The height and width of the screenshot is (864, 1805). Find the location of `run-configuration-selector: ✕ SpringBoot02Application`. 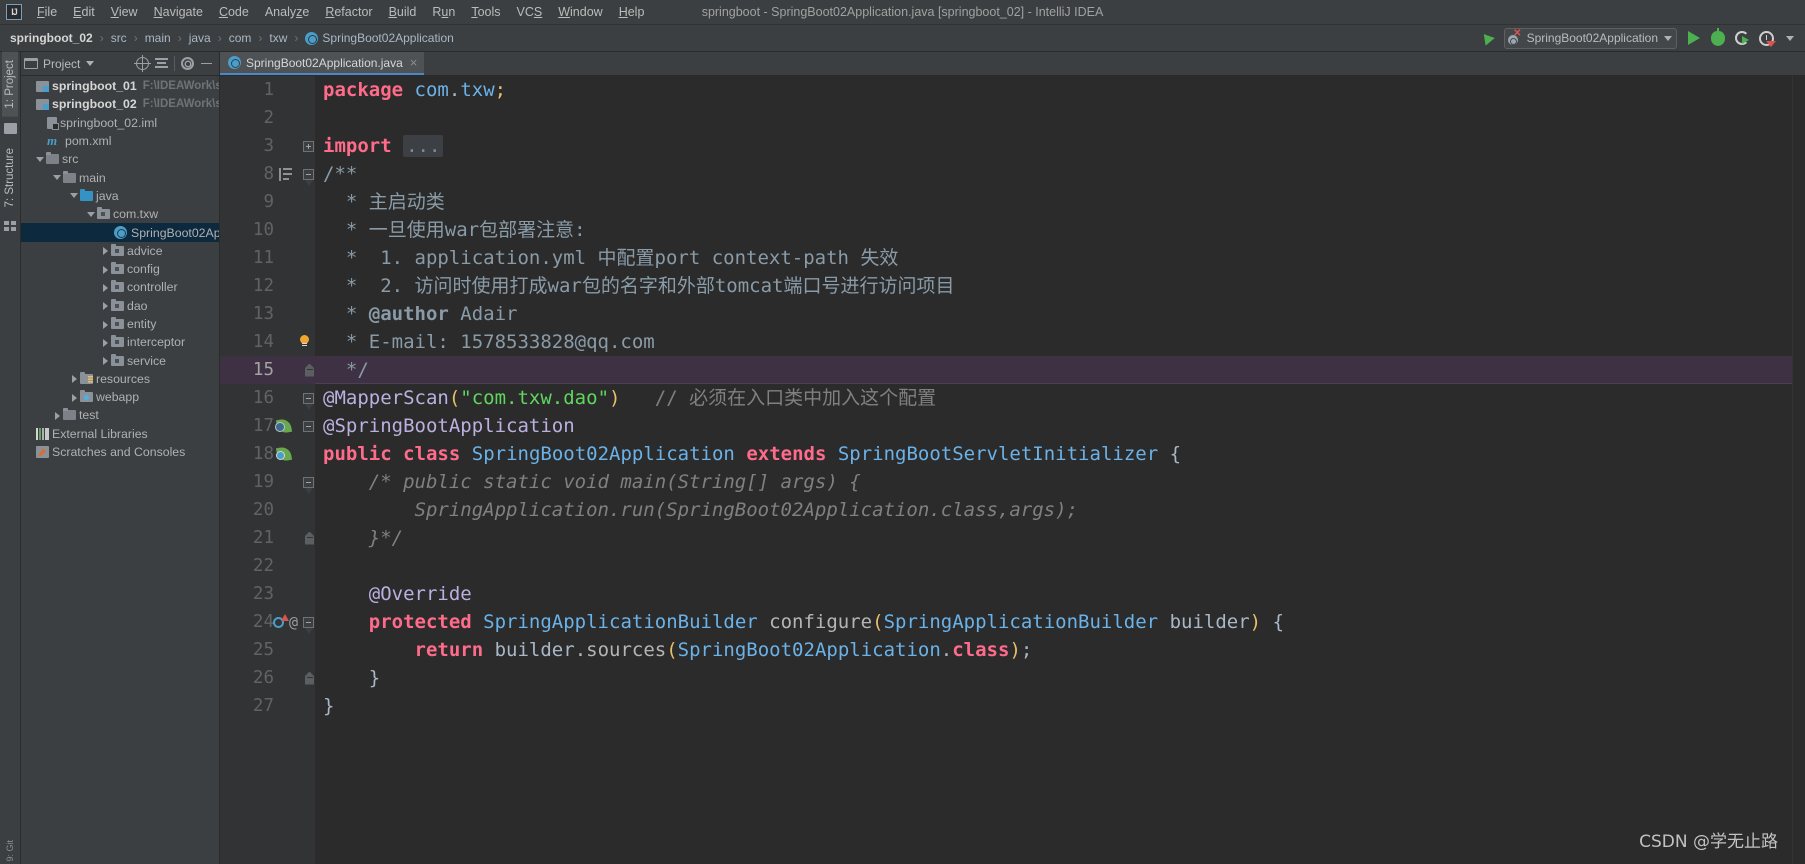

run-configuration-selector: ✕ SpringBoot02Application is located at coordinates (1590, 38).